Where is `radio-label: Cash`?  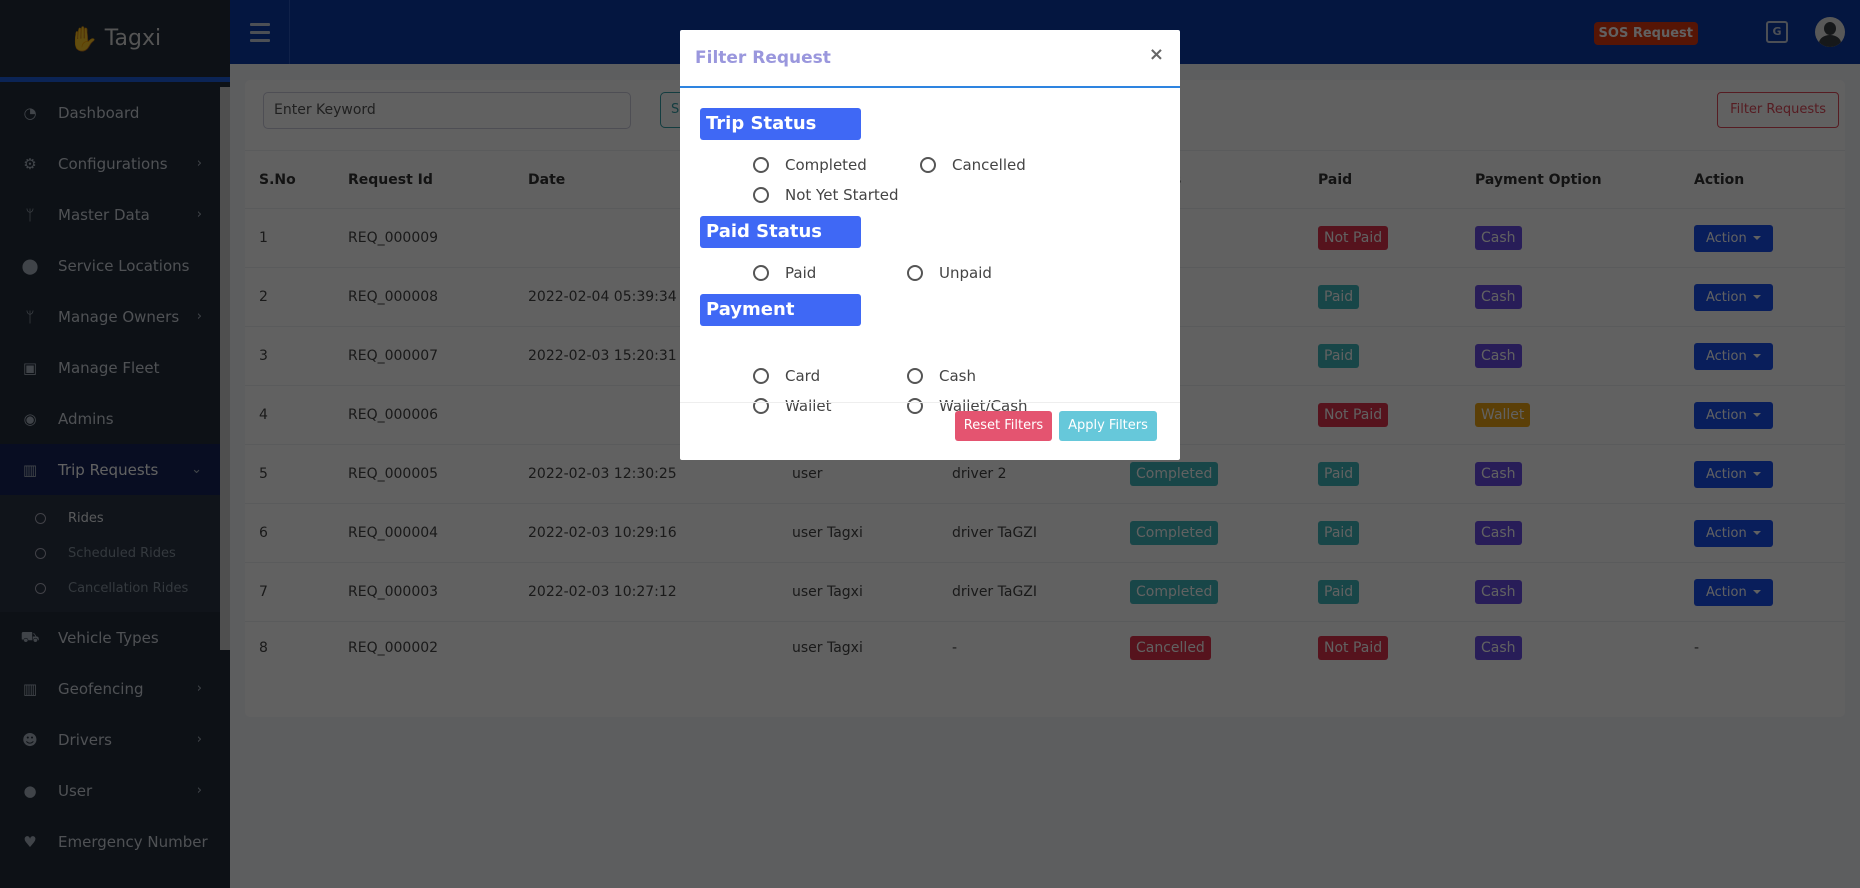
radio-label: Cash is located at coordinates (957, 376).